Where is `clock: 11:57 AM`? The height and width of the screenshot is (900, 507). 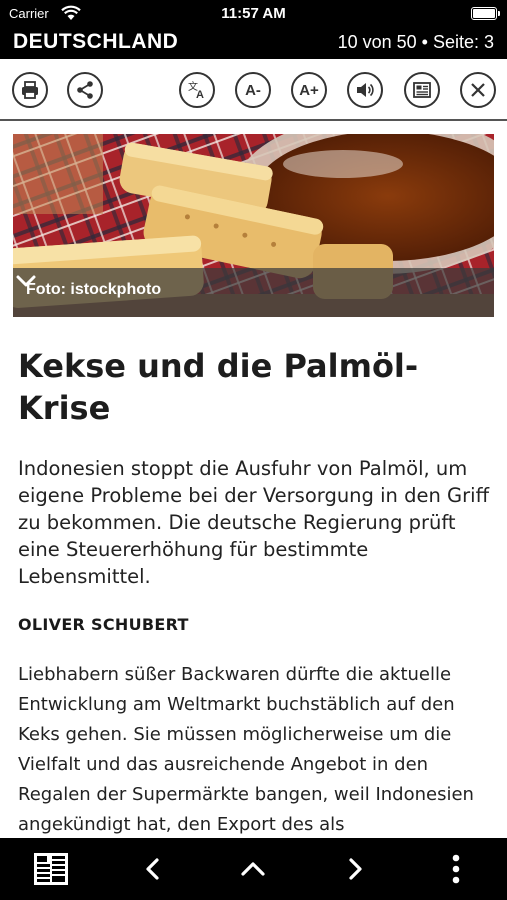
clock: 11:57 AM is located at coordinates (253, 13).